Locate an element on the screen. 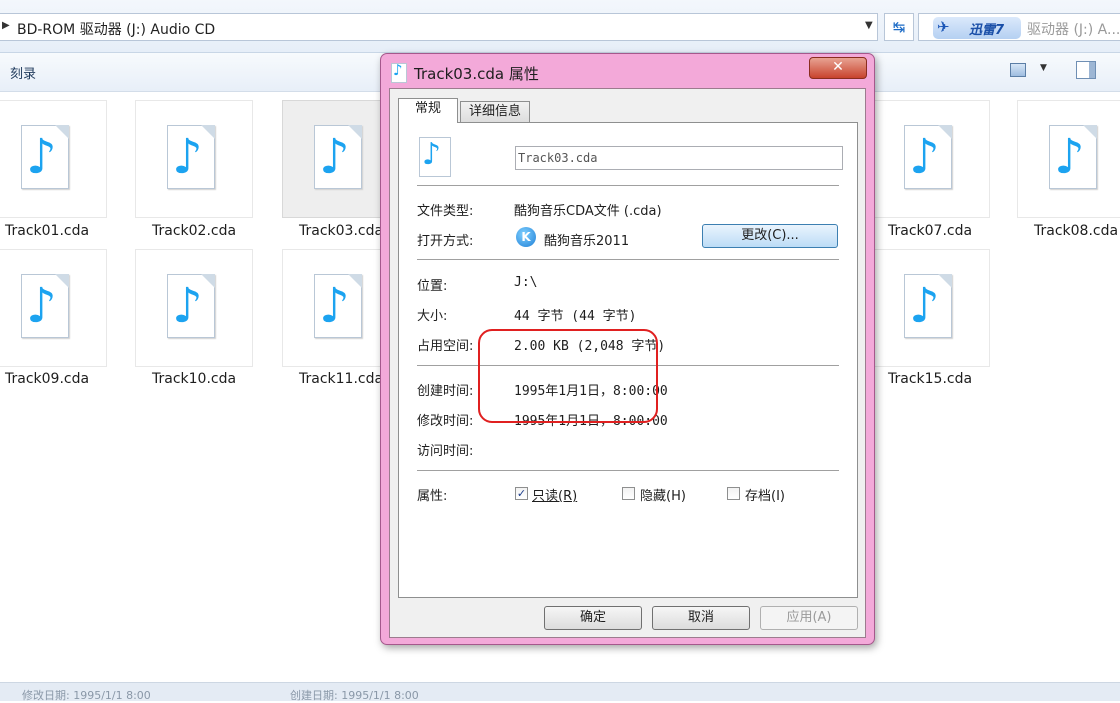 Image resolution: width=1120 pixels, height=703 pixels. attributes-label: 属性: is located at coordinates (432, 496).